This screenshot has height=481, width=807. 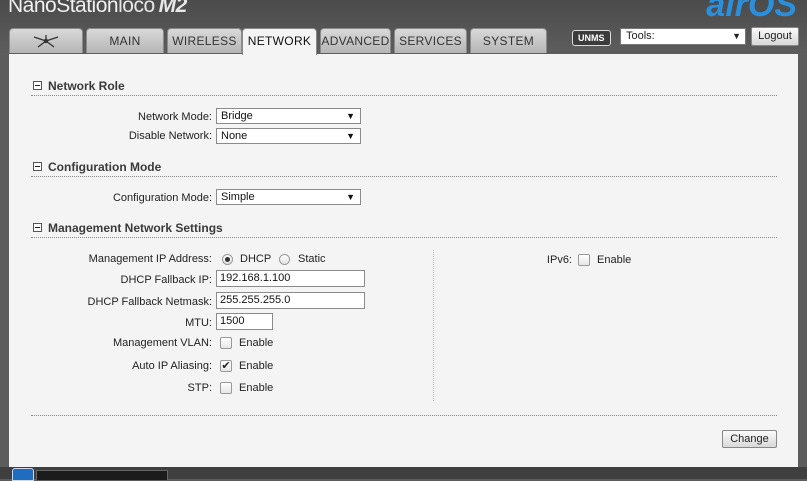 I want to click on checkmark-icon: ✔, so click(x=226, y=366).